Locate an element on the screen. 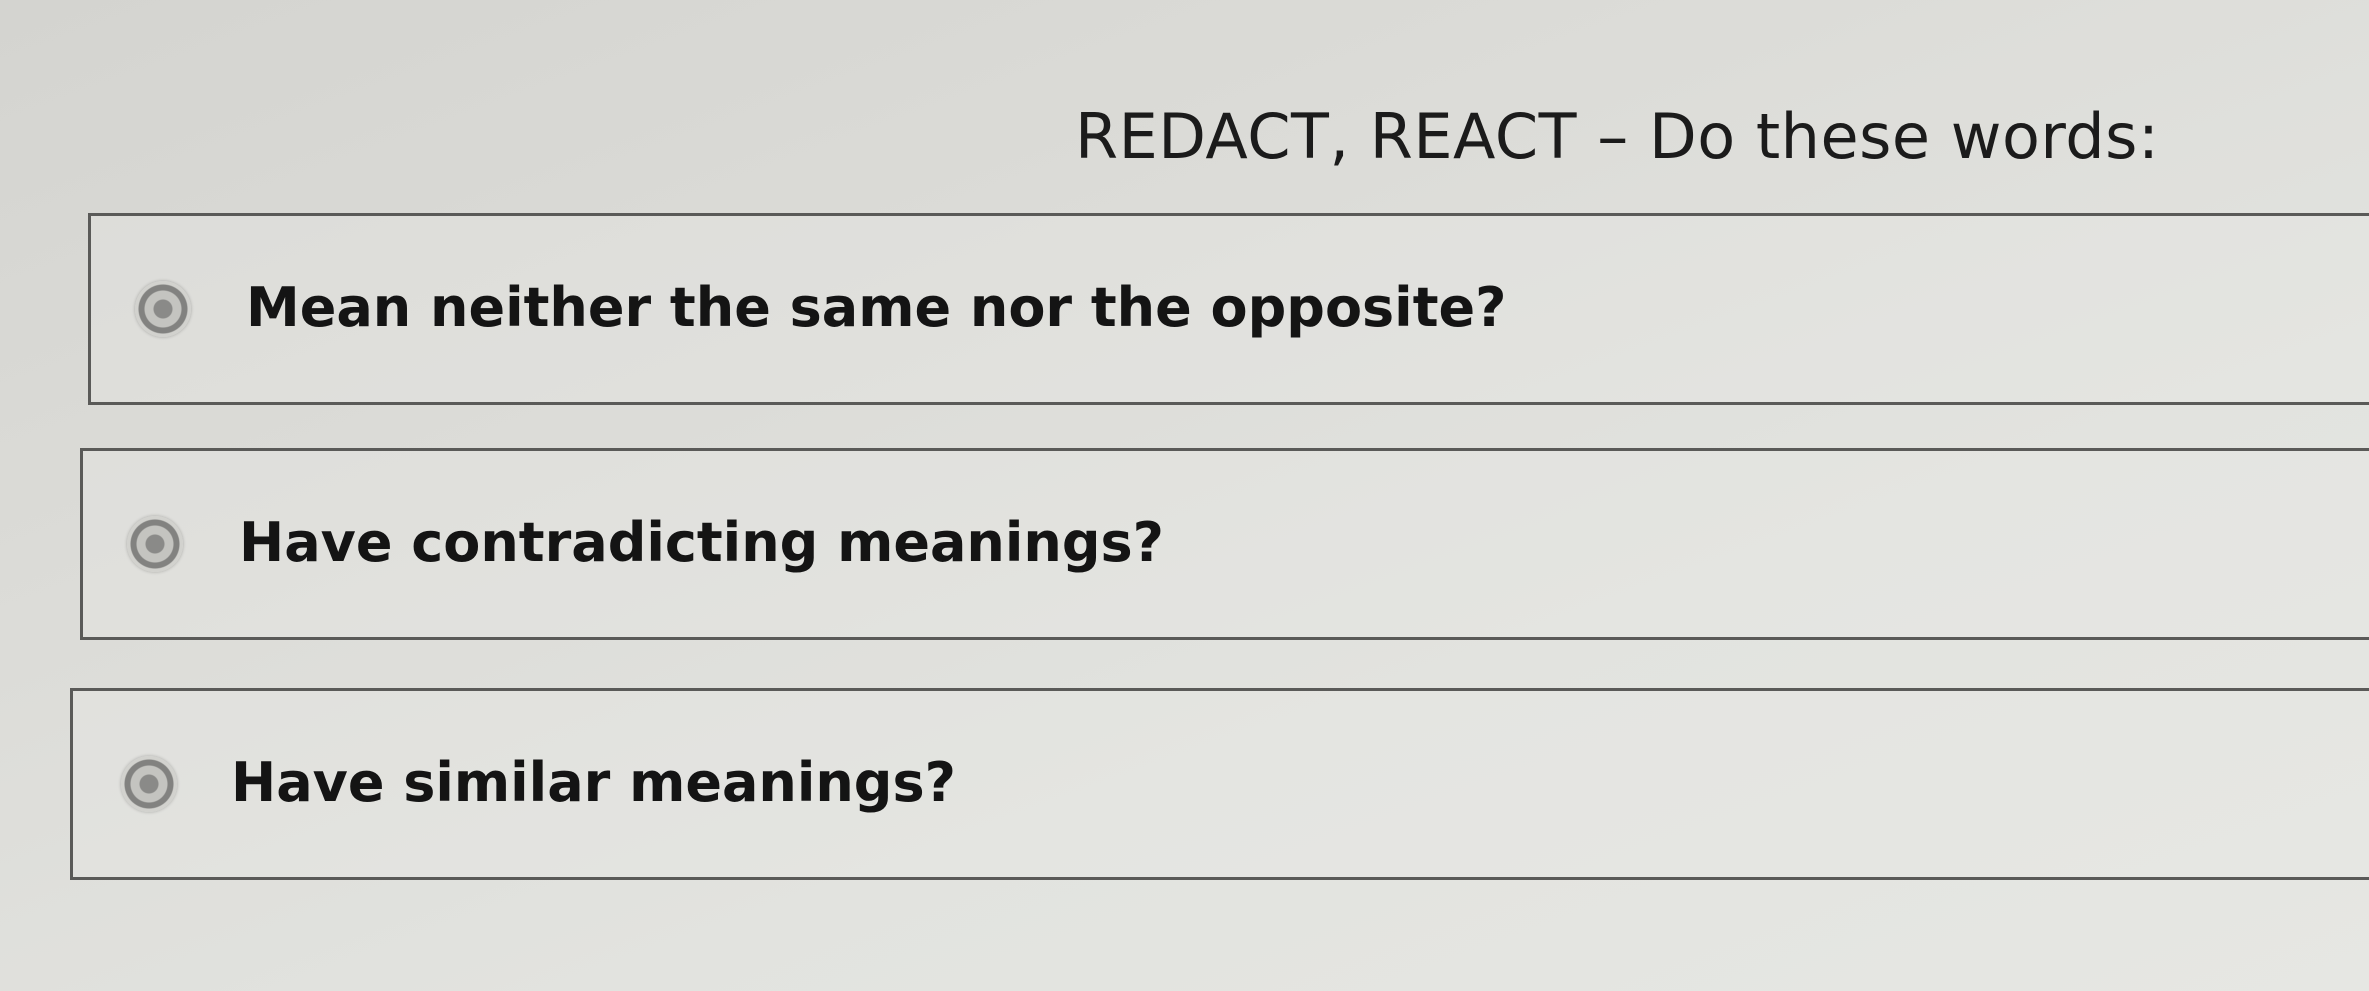 Image resolution: width=2369 pixels, height=991 pixels. answer-option-label: Have similar meanings? is located at coordinates (593, 783).